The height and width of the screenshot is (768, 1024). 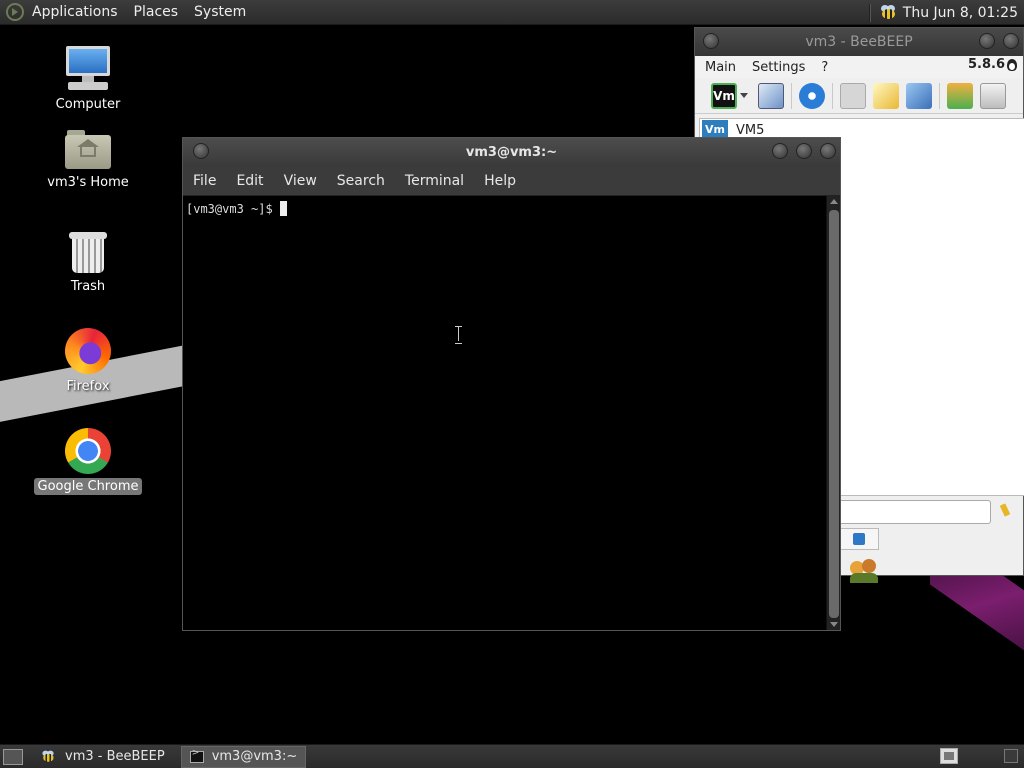 I want to click on ibeam-cursor-icon, so click(x=459, y=335).